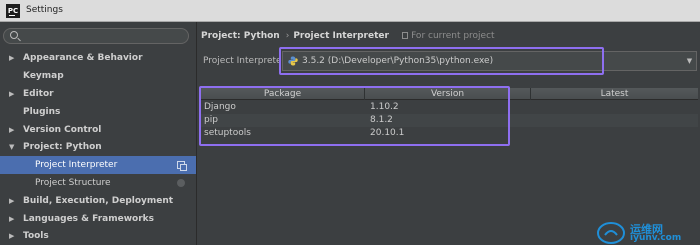 This screenshot has width=700, height=245. I want to click on sidebar-item-version-control: ▶ Version Control, so click(98, 130).